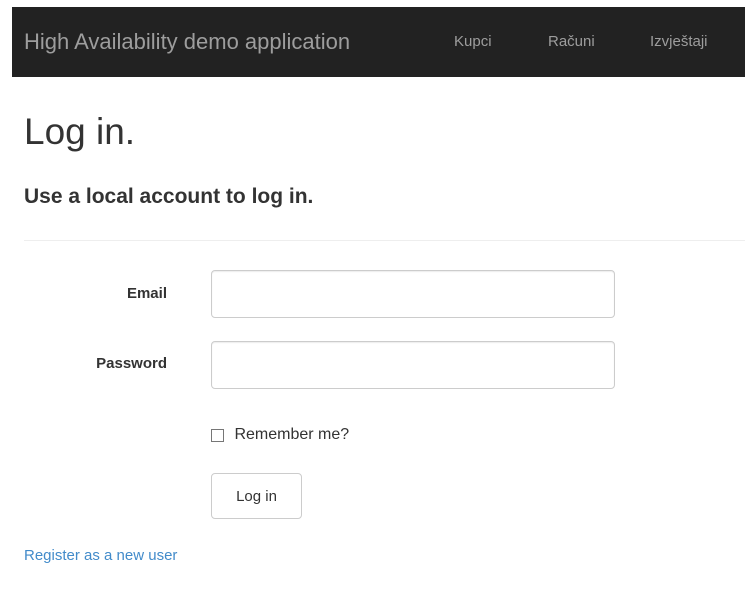 Image resolution: width=745 pixels, height=607 pixels. I want to click on page-title: Log in., so click(80, 131).